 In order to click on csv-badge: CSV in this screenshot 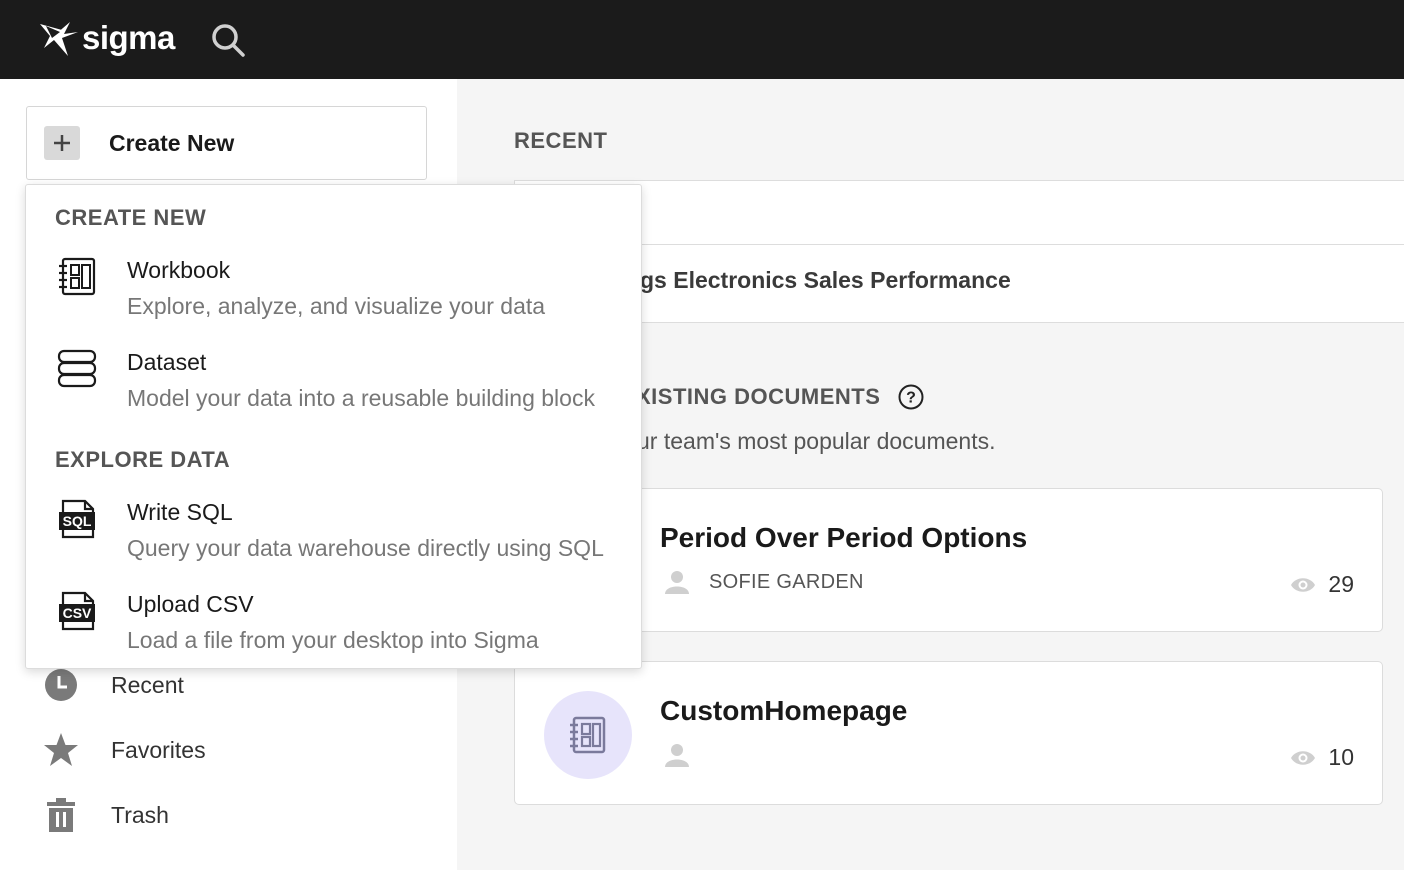, I will do `click(77, 613)`.